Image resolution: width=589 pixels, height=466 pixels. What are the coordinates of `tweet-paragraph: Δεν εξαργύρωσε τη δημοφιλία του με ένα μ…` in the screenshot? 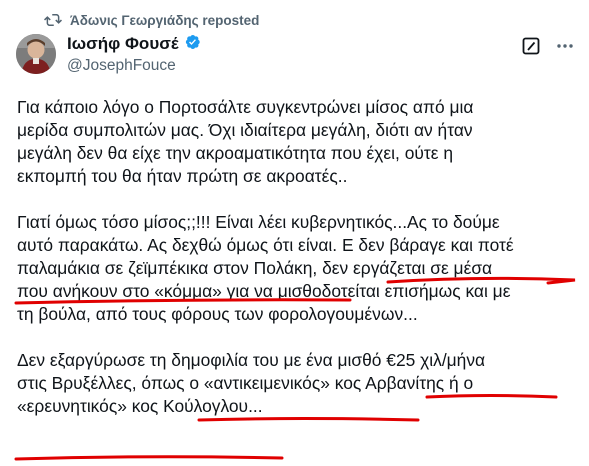 It's located at (251, 383).